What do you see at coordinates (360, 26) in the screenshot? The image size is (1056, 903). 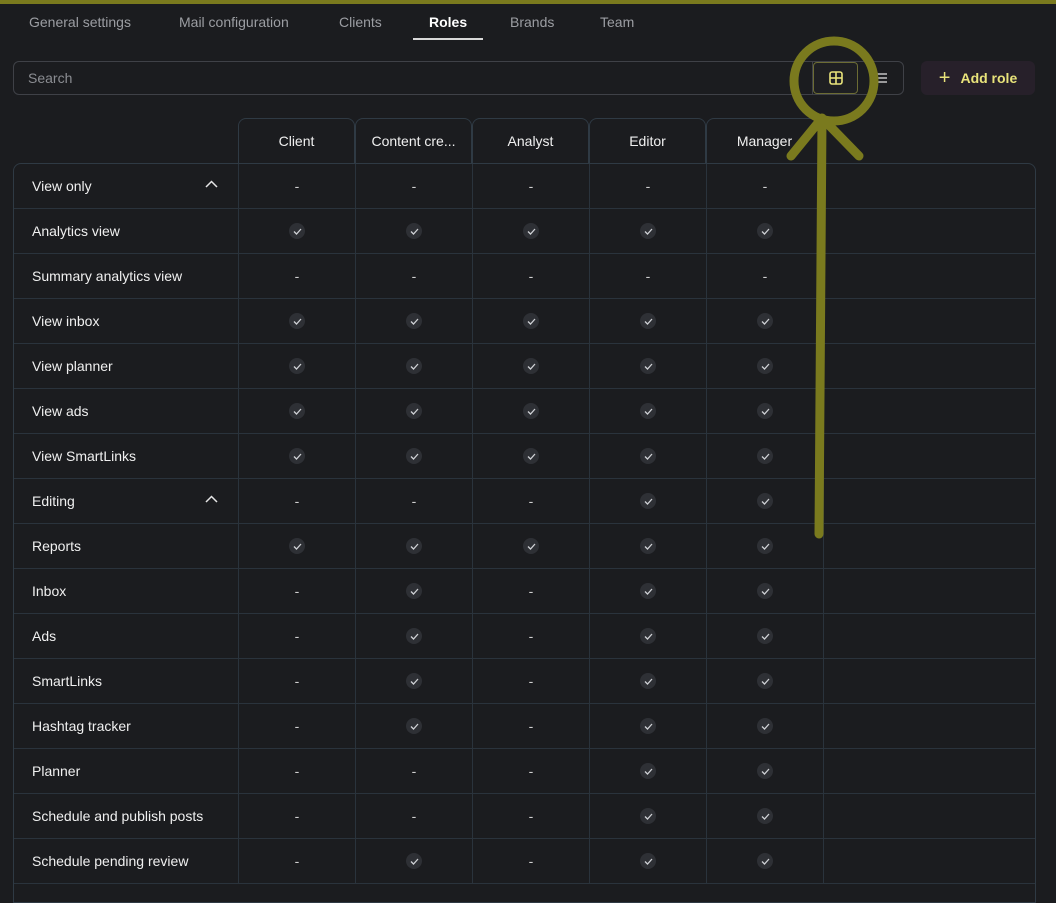 I see `tab-clients: Clients` at bounding box center [360, 26].